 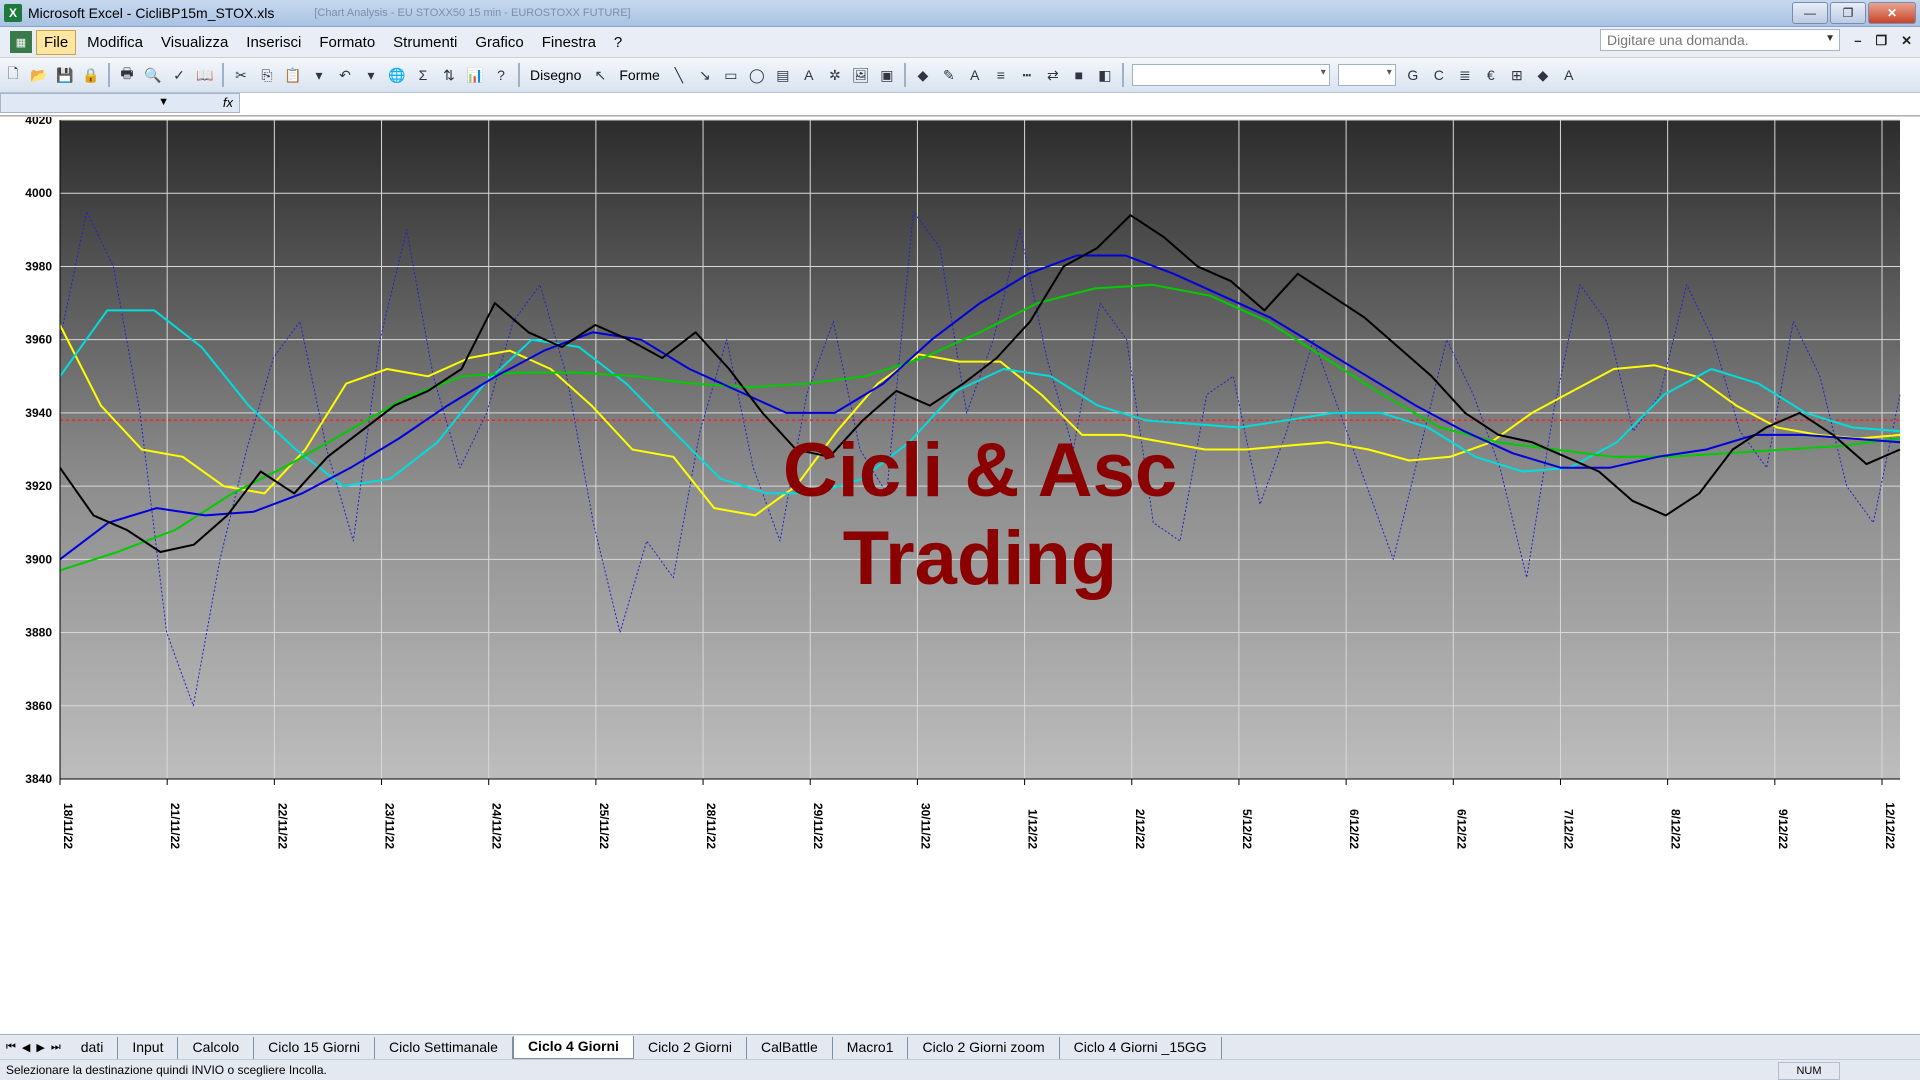 What do you see at coordinates (1001, 75) in the screenshot?
I see `line-style-icon: ≡` at bounding box center [1001, 75].